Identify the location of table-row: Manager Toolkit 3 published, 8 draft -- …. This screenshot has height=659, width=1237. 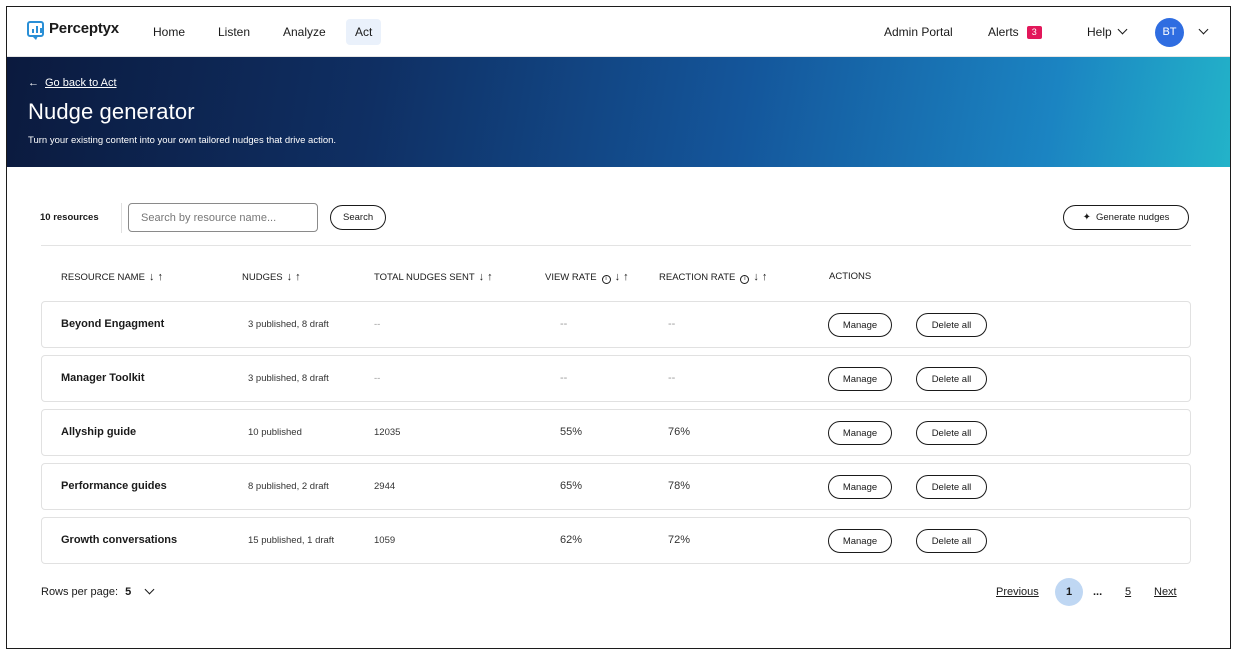
(616, 378).